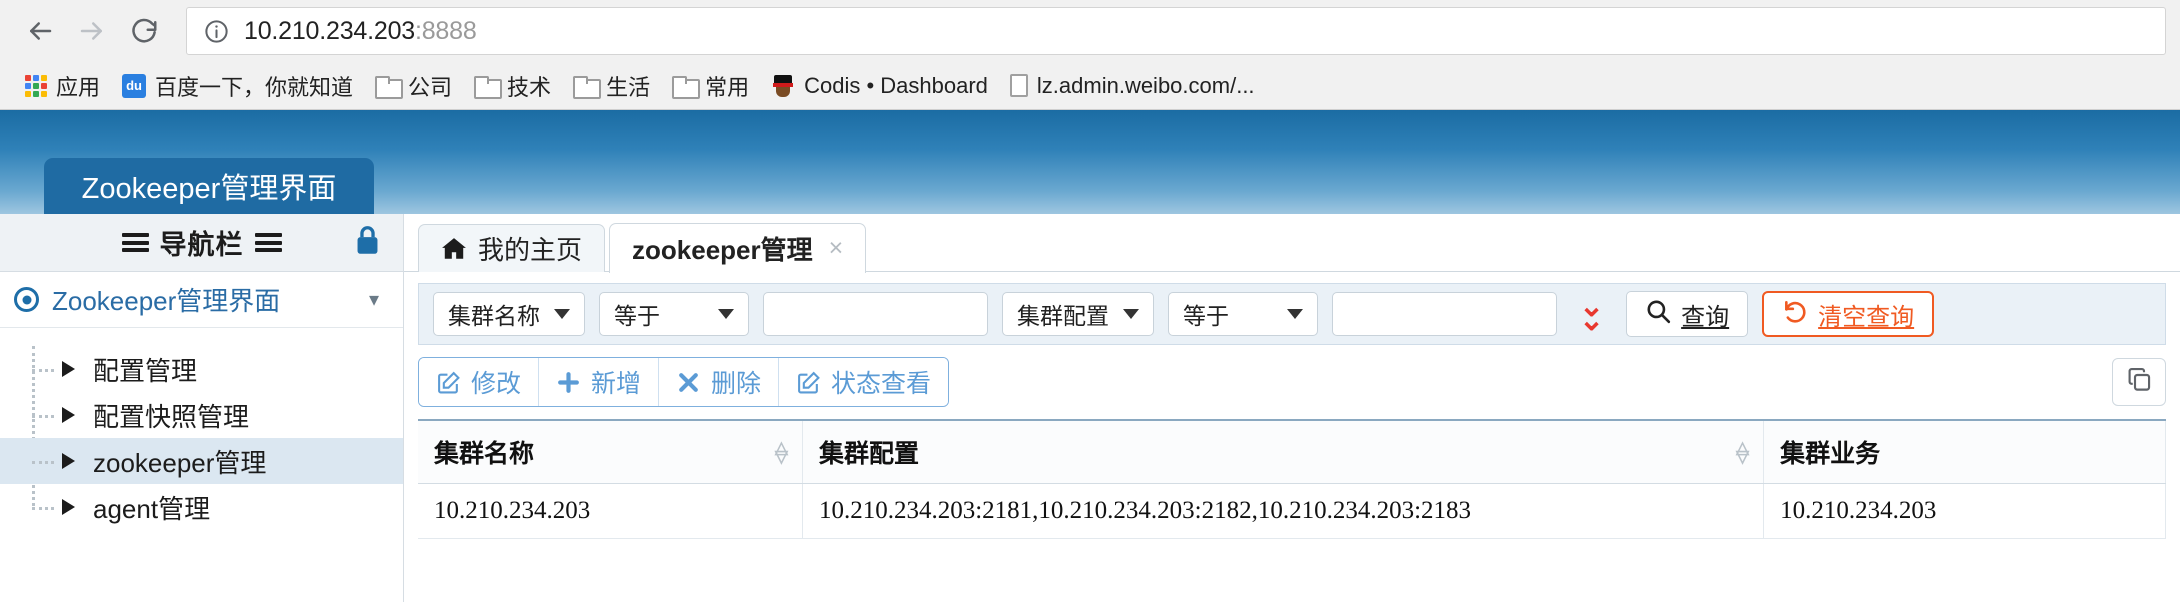  Describe the element at coordinates (36, 85) in the screenshot. I see `apps-grid-icon` at that location.